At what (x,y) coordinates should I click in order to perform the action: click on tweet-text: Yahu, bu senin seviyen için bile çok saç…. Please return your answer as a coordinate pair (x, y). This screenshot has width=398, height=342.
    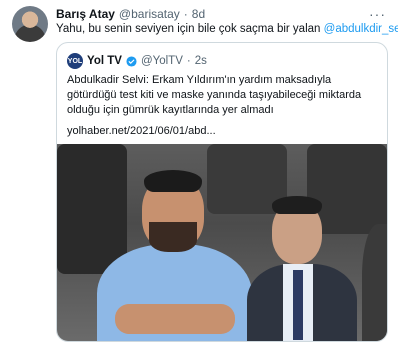
    Looking at the image, I should click on (227, 29).